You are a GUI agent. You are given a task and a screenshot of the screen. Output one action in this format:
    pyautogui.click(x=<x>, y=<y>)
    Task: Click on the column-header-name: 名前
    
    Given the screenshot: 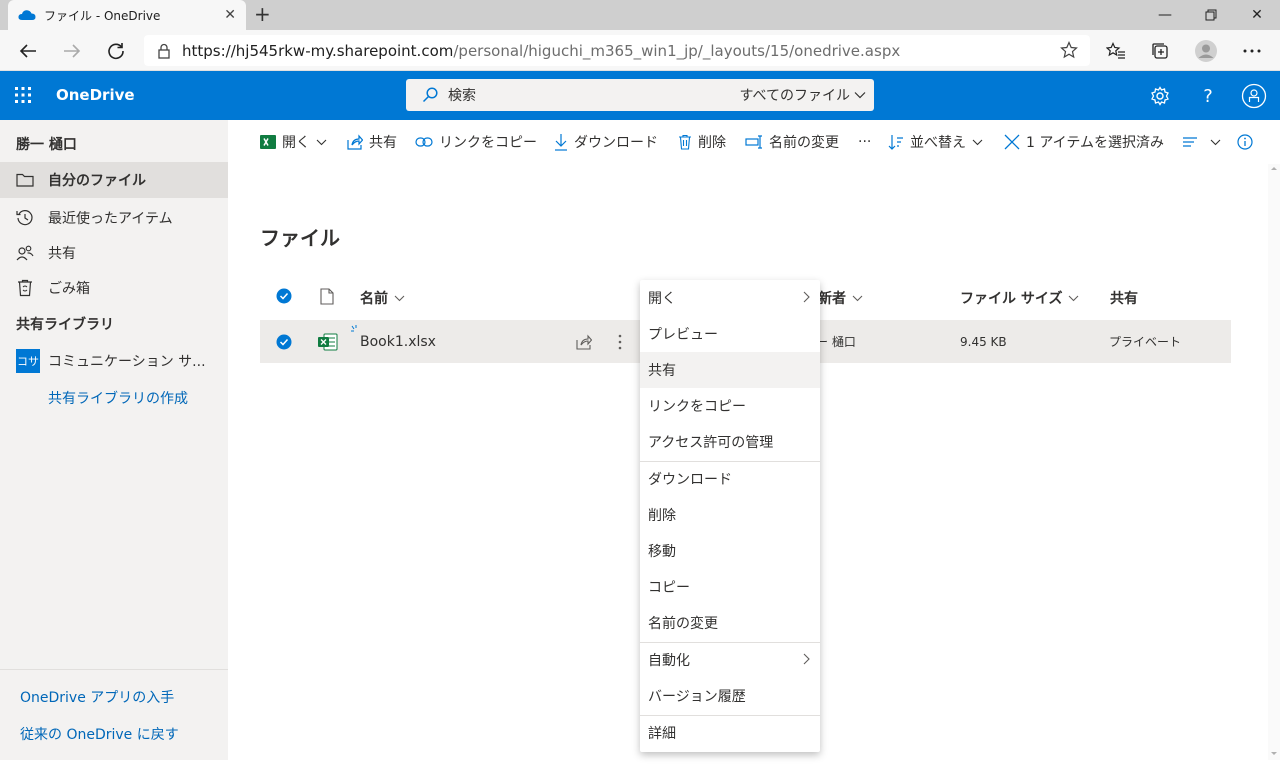 What is the action you would take?
    pyautogui.click(x=382, y=298)
    